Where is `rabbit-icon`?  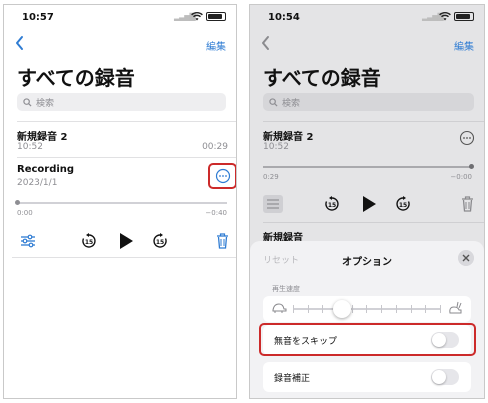 rabbit-icon is located at coordinates (455, 307).